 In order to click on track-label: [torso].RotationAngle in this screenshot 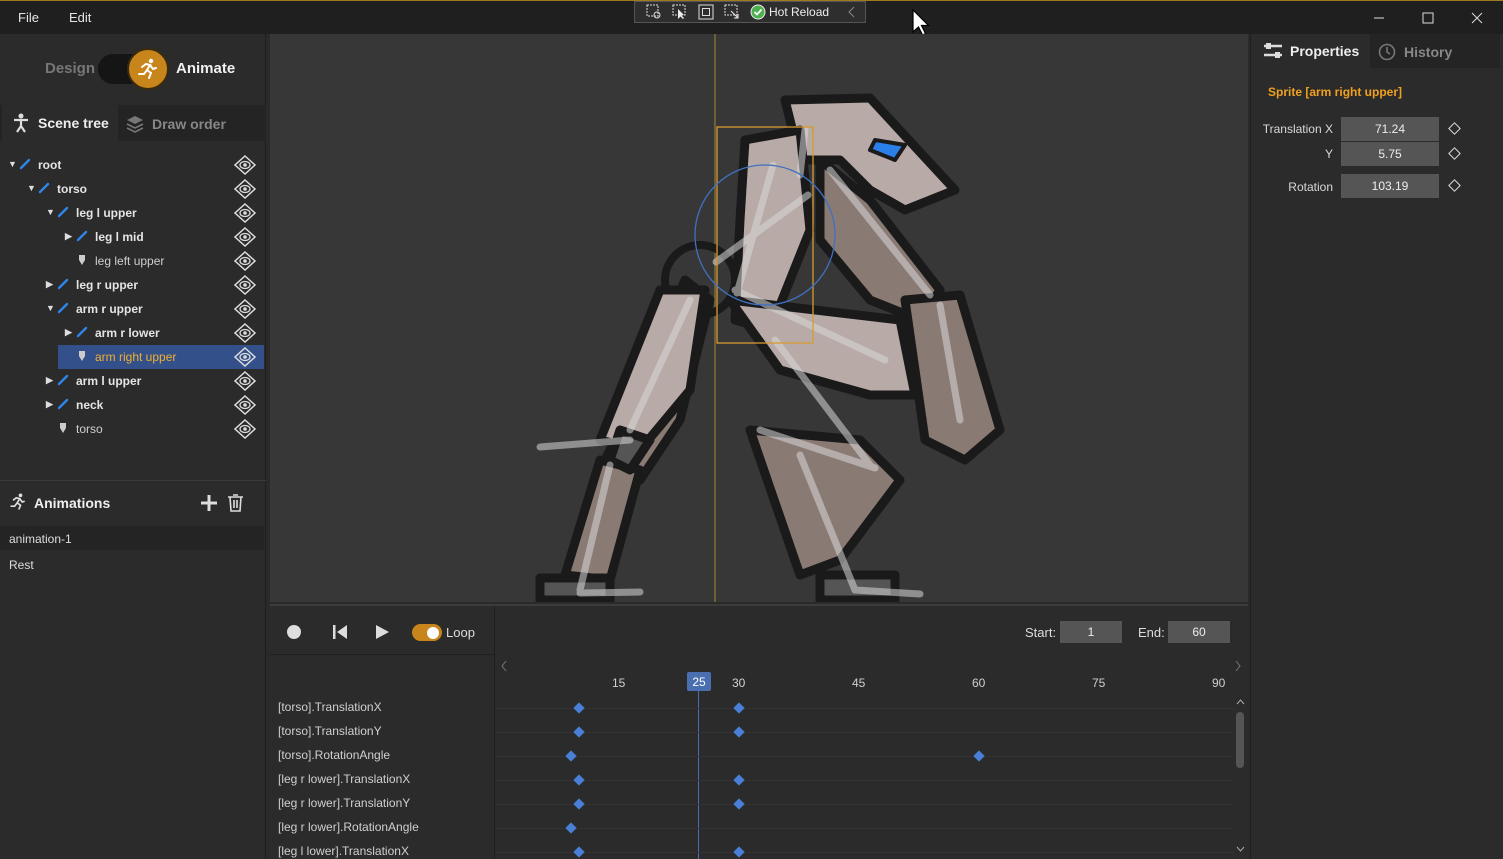, I will do `click(334, 755)`.